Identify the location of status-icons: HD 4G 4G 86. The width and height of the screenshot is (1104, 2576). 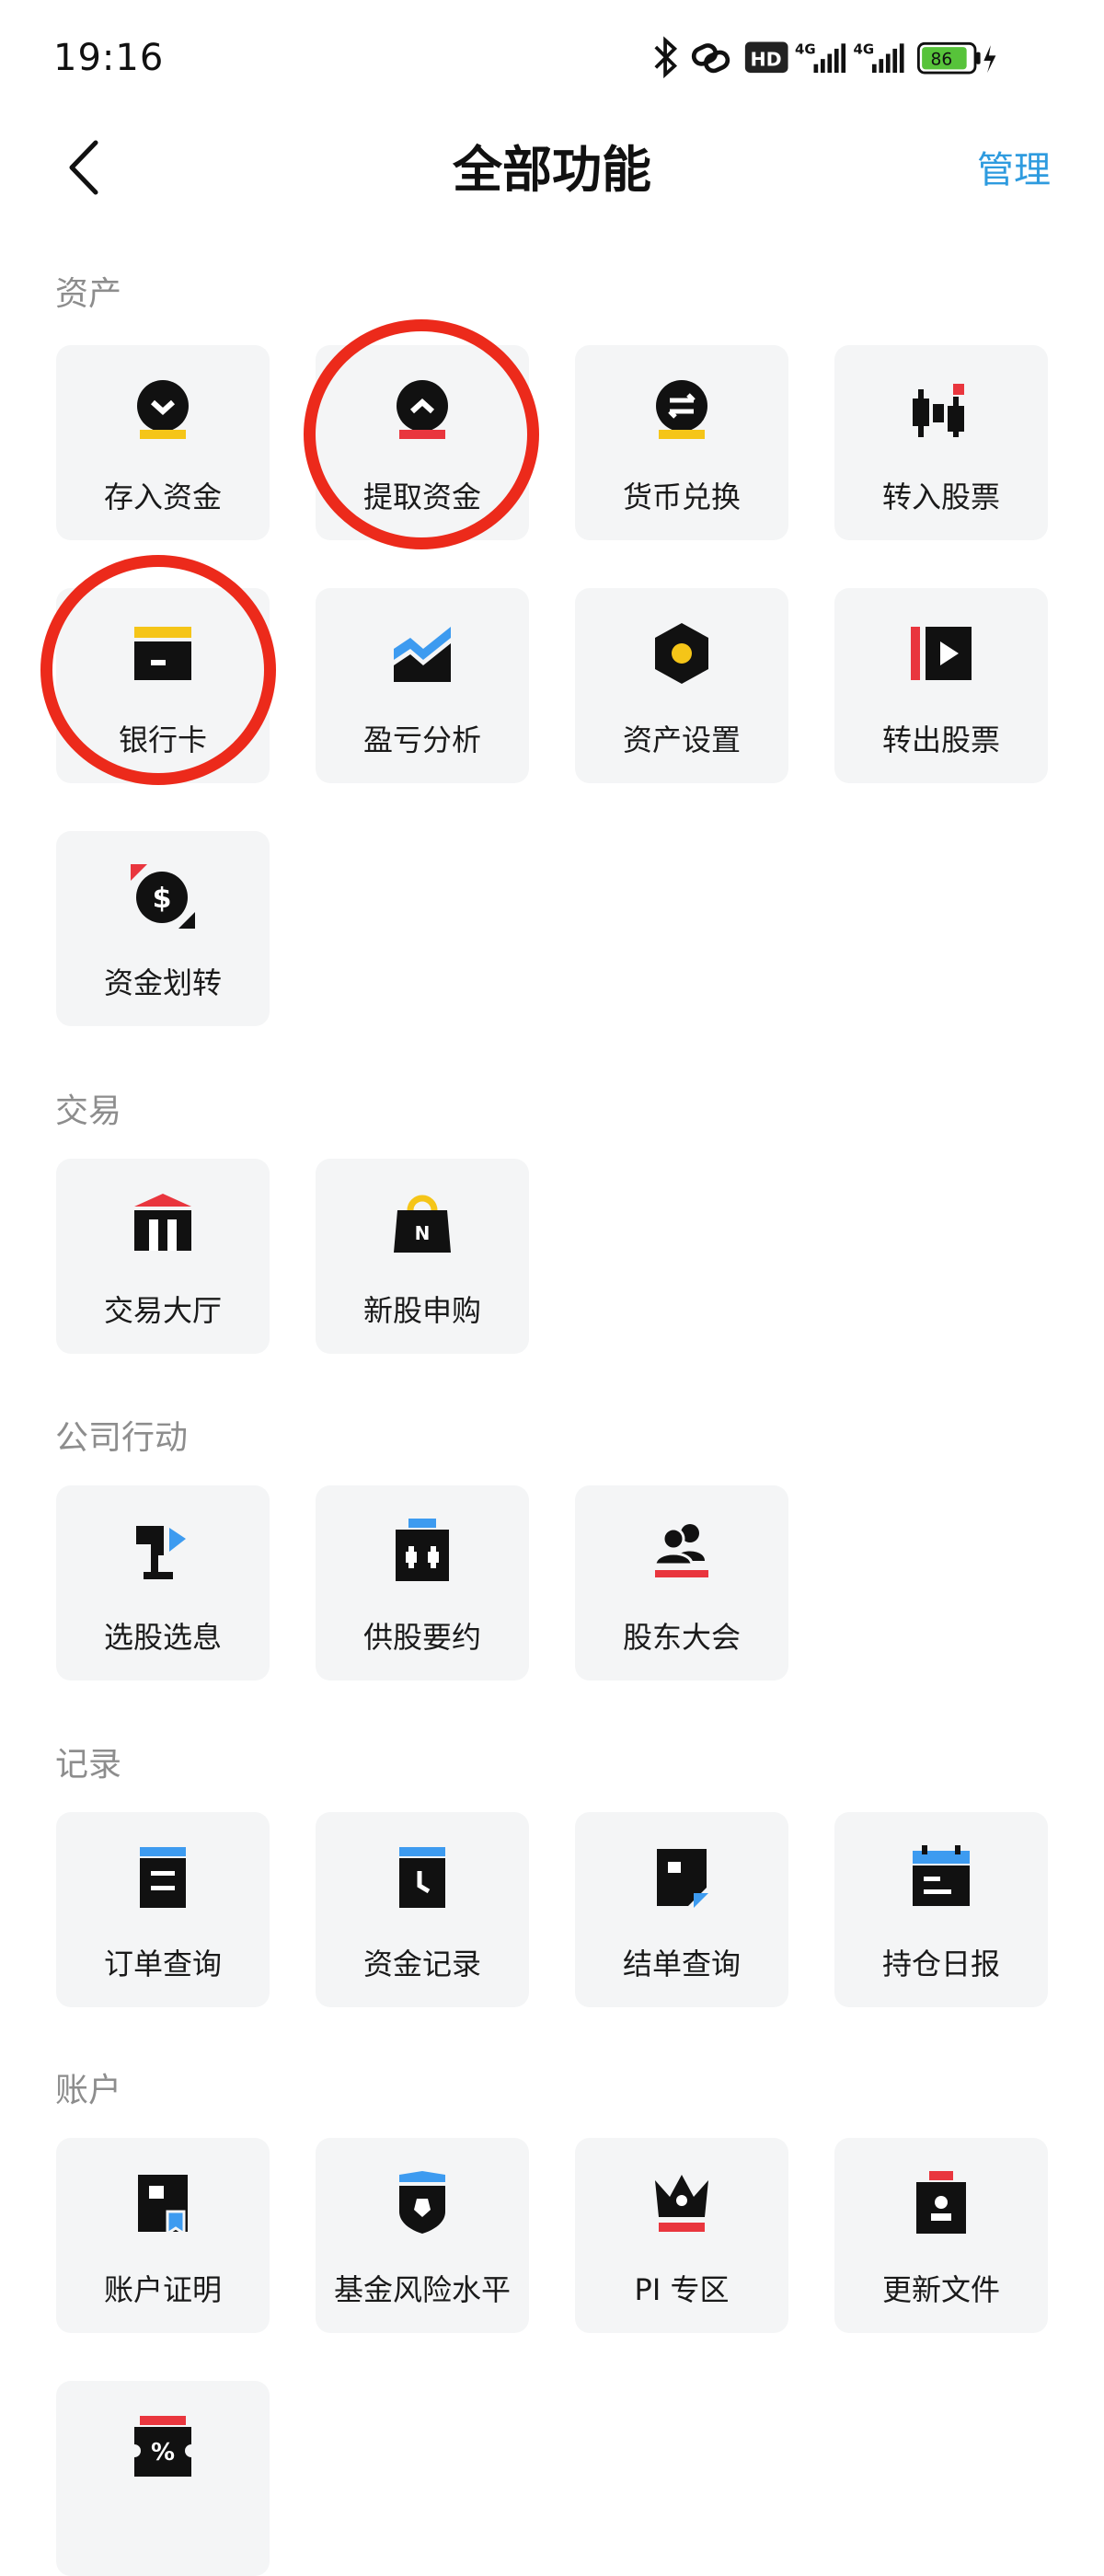
(825, 58).